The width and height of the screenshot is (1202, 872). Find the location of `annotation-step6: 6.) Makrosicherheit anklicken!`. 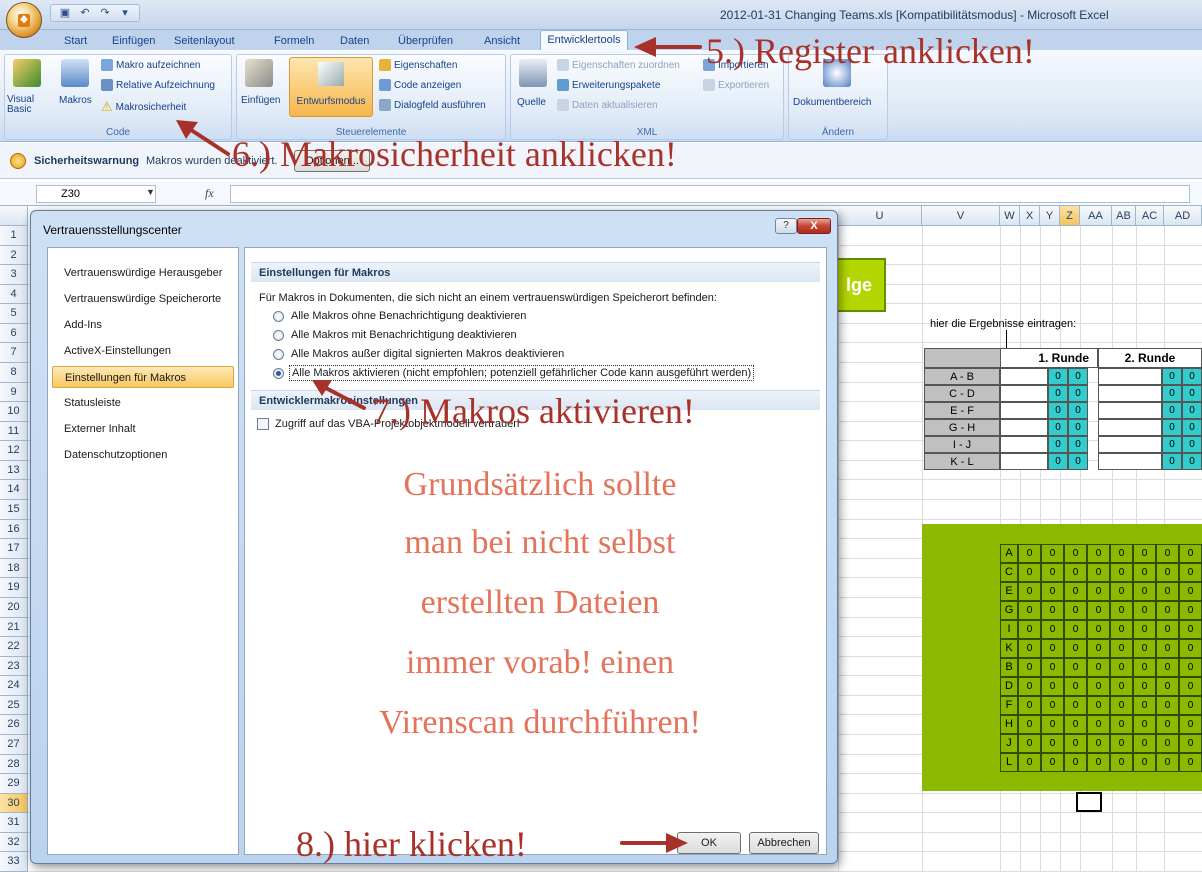

annotation-step6: 6.) Makrosicherheit anklicken! is located at coordinates (454, 154).